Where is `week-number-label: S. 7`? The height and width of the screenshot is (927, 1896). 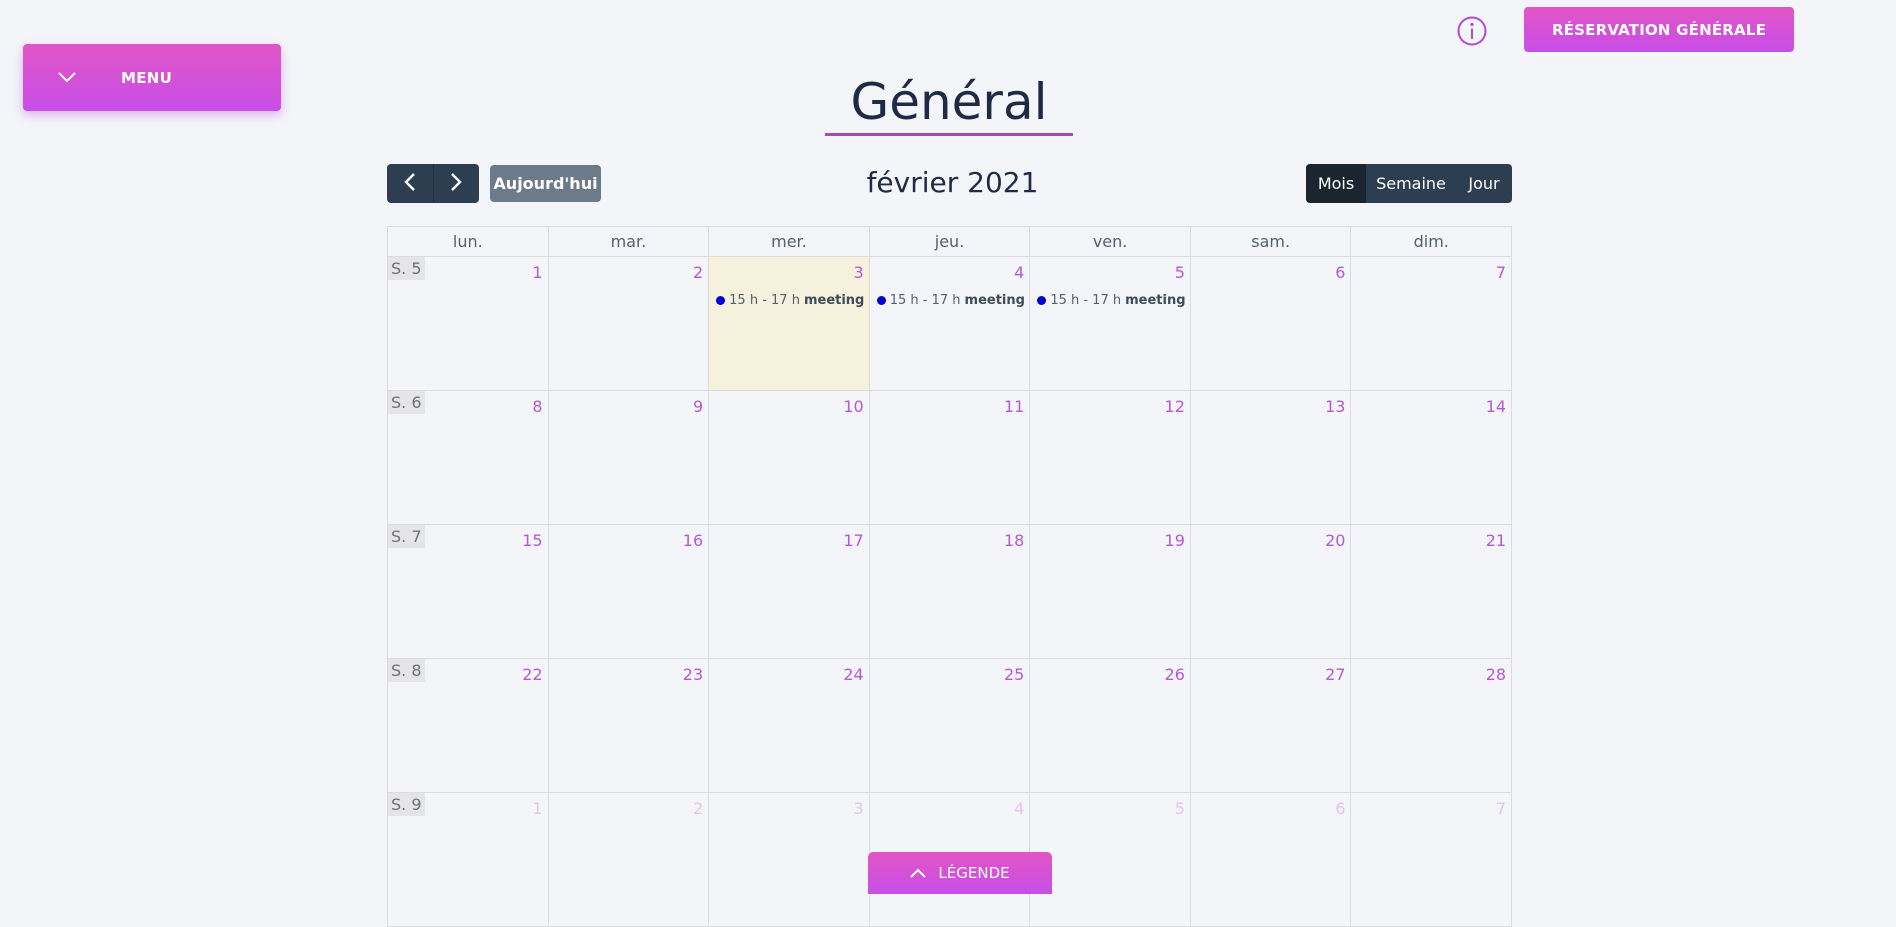
week-number-label: S. 7 is located at coordinates (406, 536).